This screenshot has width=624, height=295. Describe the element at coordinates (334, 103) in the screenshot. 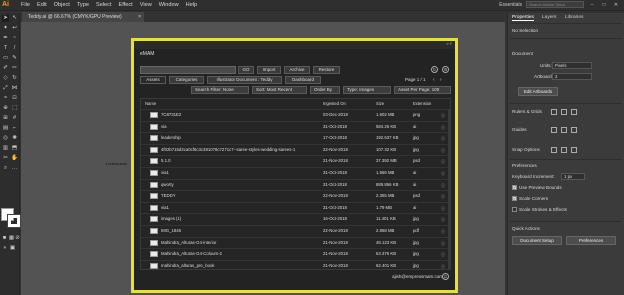

I see `column-header-ingested: Ingested On` at that location.